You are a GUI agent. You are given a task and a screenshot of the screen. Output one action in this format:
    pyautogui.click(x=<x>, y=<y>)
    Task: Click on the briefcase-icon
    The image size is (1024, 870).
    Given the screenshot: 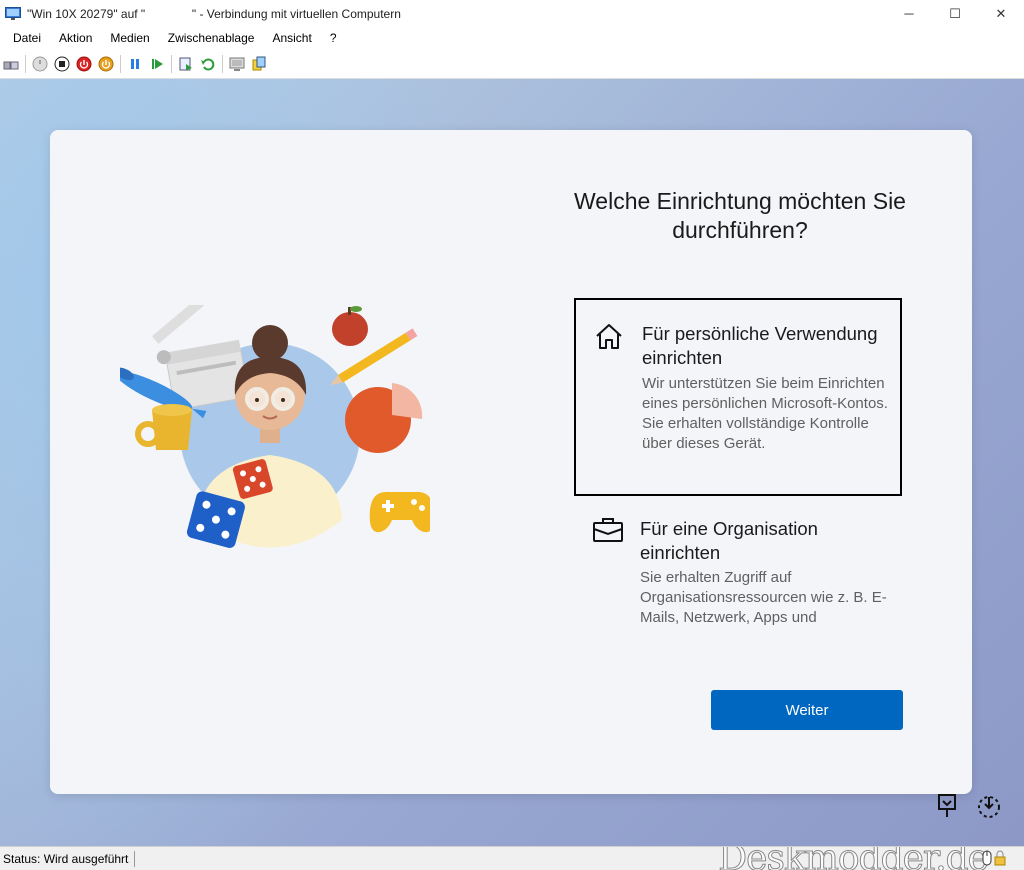 What is the action you would take?
    pyautogui.click(x=607, y=530)
    